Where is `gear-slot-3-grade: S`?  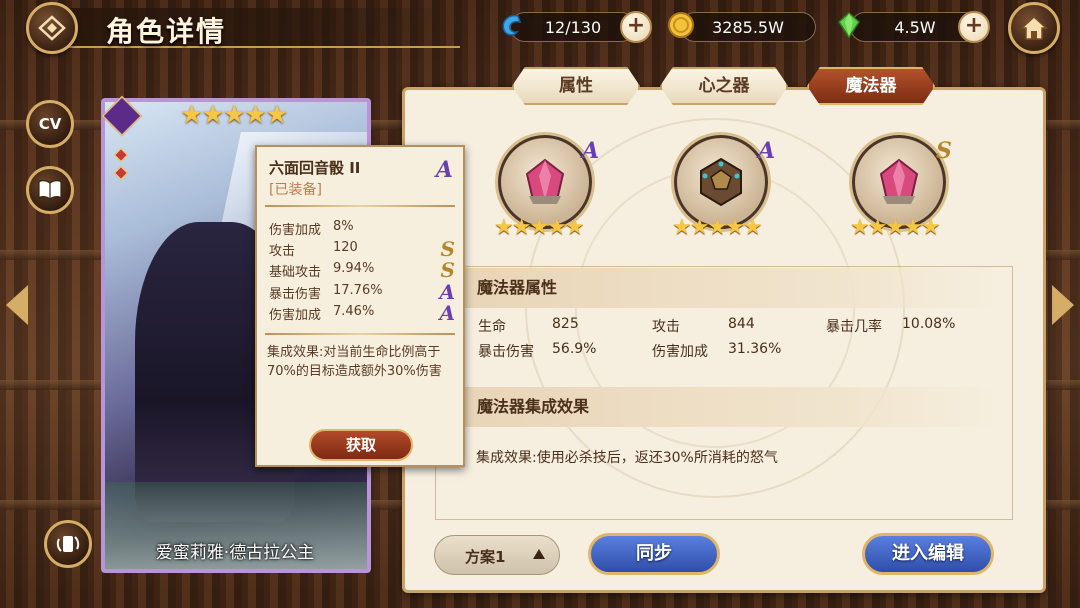
gear-slot-3-grade: S is located at coordinates (944, 151).